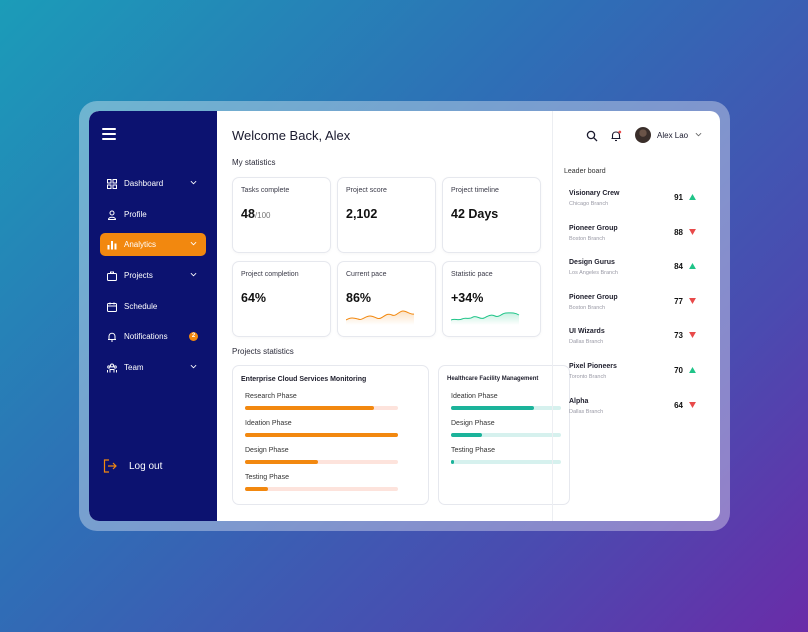 The width and height of the screenshot is (808, 632). Describe the element at coordinates (153, 214) in the screenshot. I see `sidebar-item-profile: Profile` at that location.